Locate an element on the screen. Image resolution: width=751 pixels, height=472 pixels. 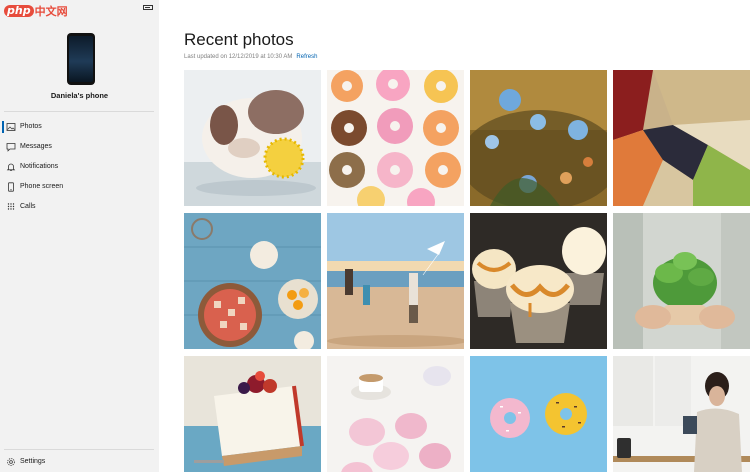
sidebar-item-notifications: Notifications is located at coordinates (79, 167).